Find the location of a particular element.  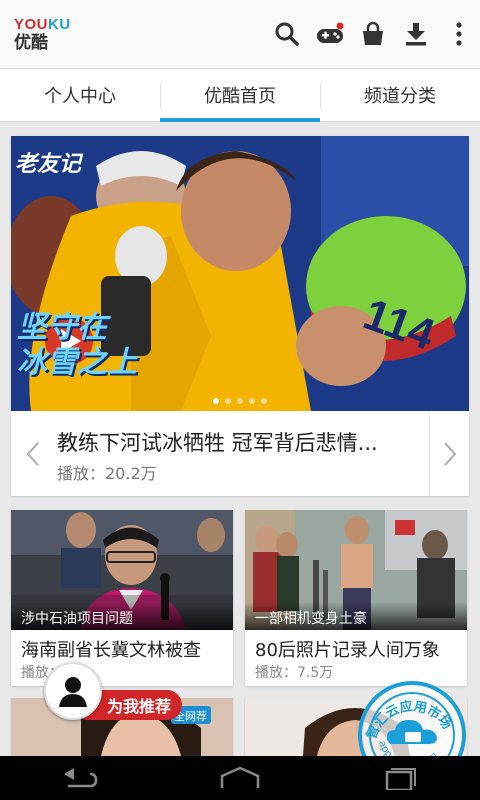

banner-play-count: 播放：20.2万 is located at coordinates (107, 473).